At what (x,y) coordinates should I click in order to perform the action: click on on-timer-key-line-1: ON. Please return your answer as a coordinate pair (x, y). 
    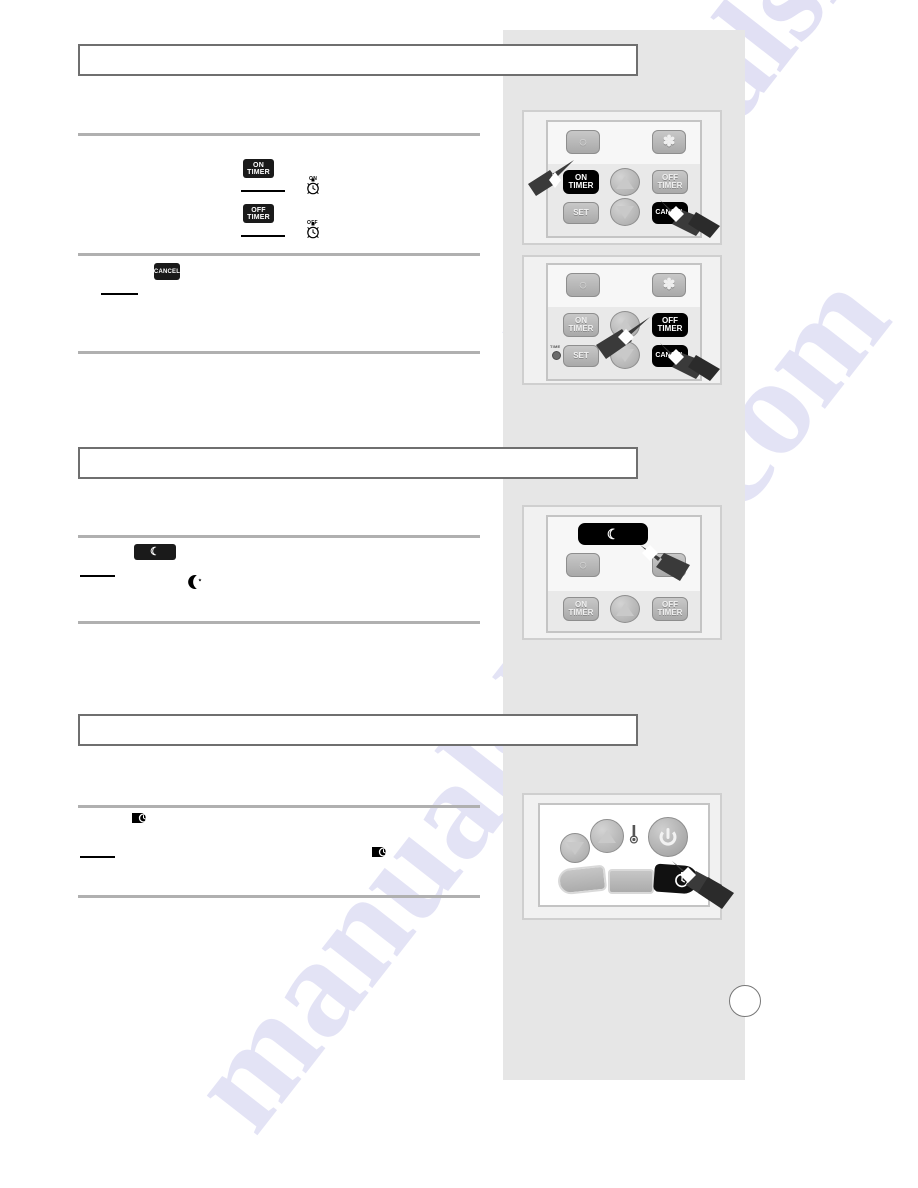
    Looking at the image, I should click on (258, 165).